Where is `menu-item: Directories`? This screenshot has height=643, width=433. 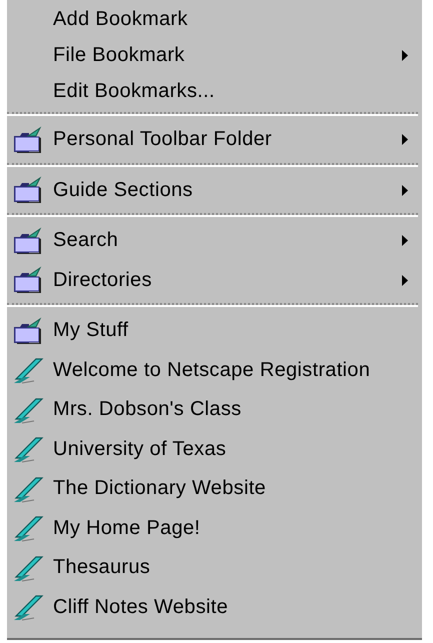
menu-item: Directories is located at coordinates (214, 280).